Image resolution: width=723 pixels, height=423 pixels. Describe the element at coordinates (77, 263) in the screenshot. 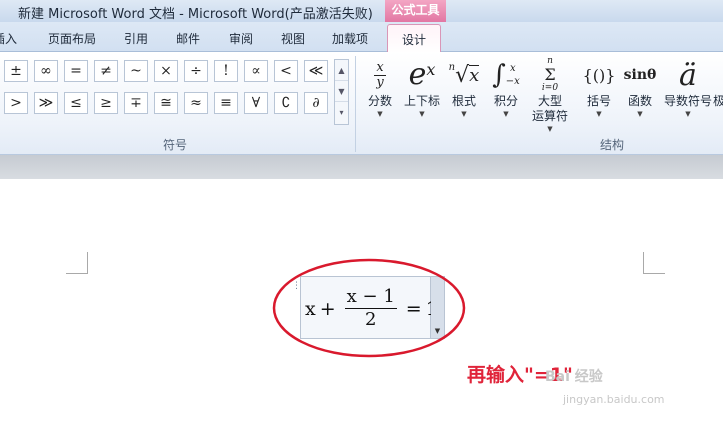

I see `margin-corner-left` at that location.